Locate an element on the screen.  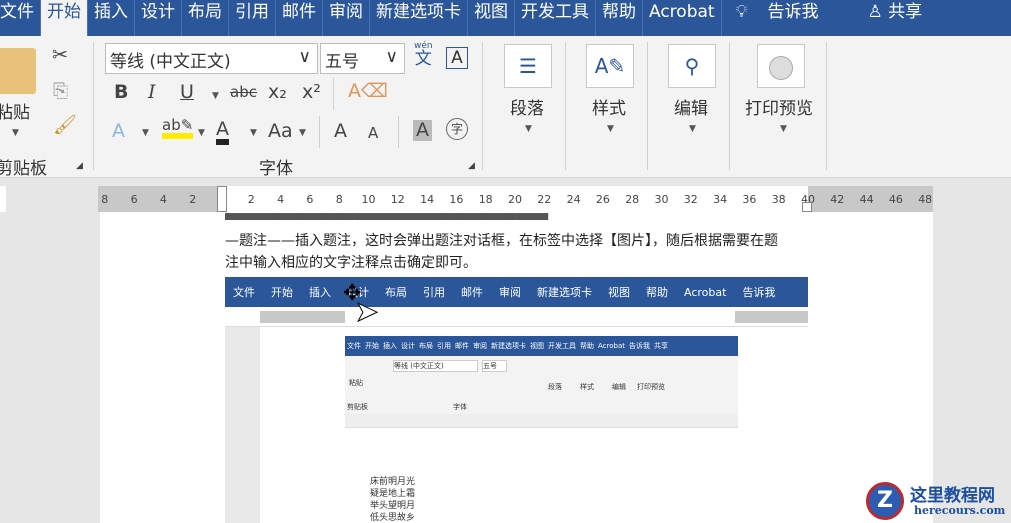
nested-tab: 开发工具 is located at coordinates (562, 346).